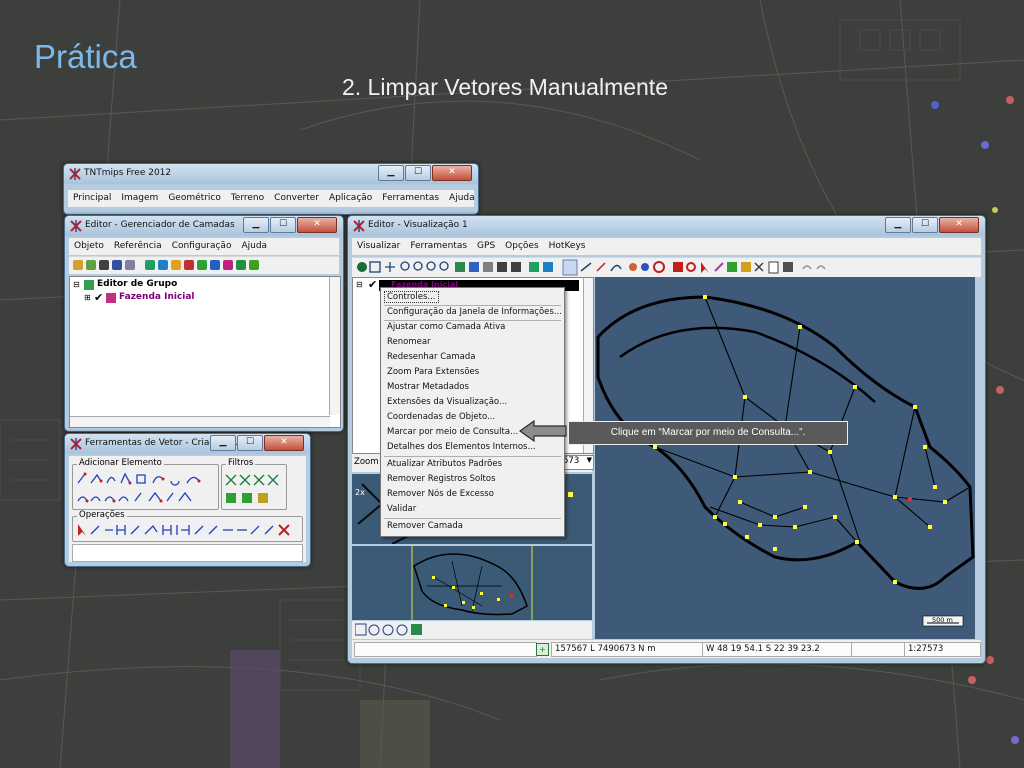  Describe the element at coordinates (446, 327) in the screenshot. I see `context-menu-item: Ajustar como Camada Ativa` at that location.